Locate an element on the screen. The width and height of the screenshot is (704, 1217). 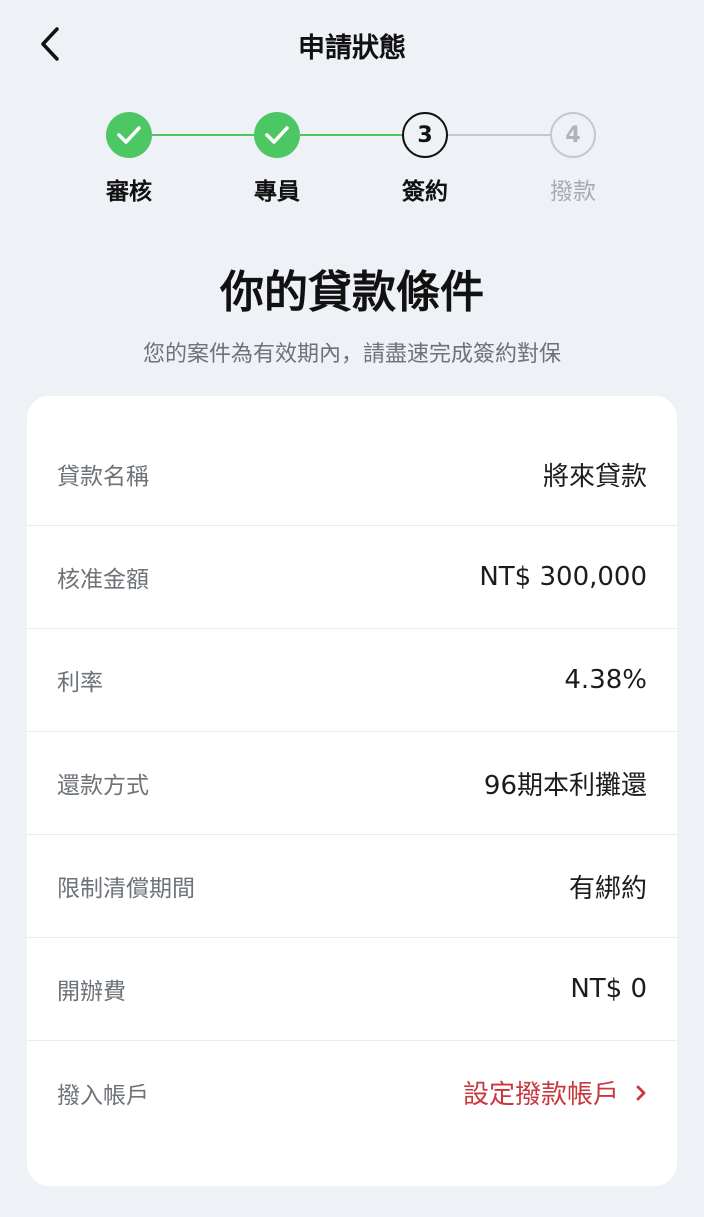
detail-value: 有綁約 is located at coordinates (607, 888).